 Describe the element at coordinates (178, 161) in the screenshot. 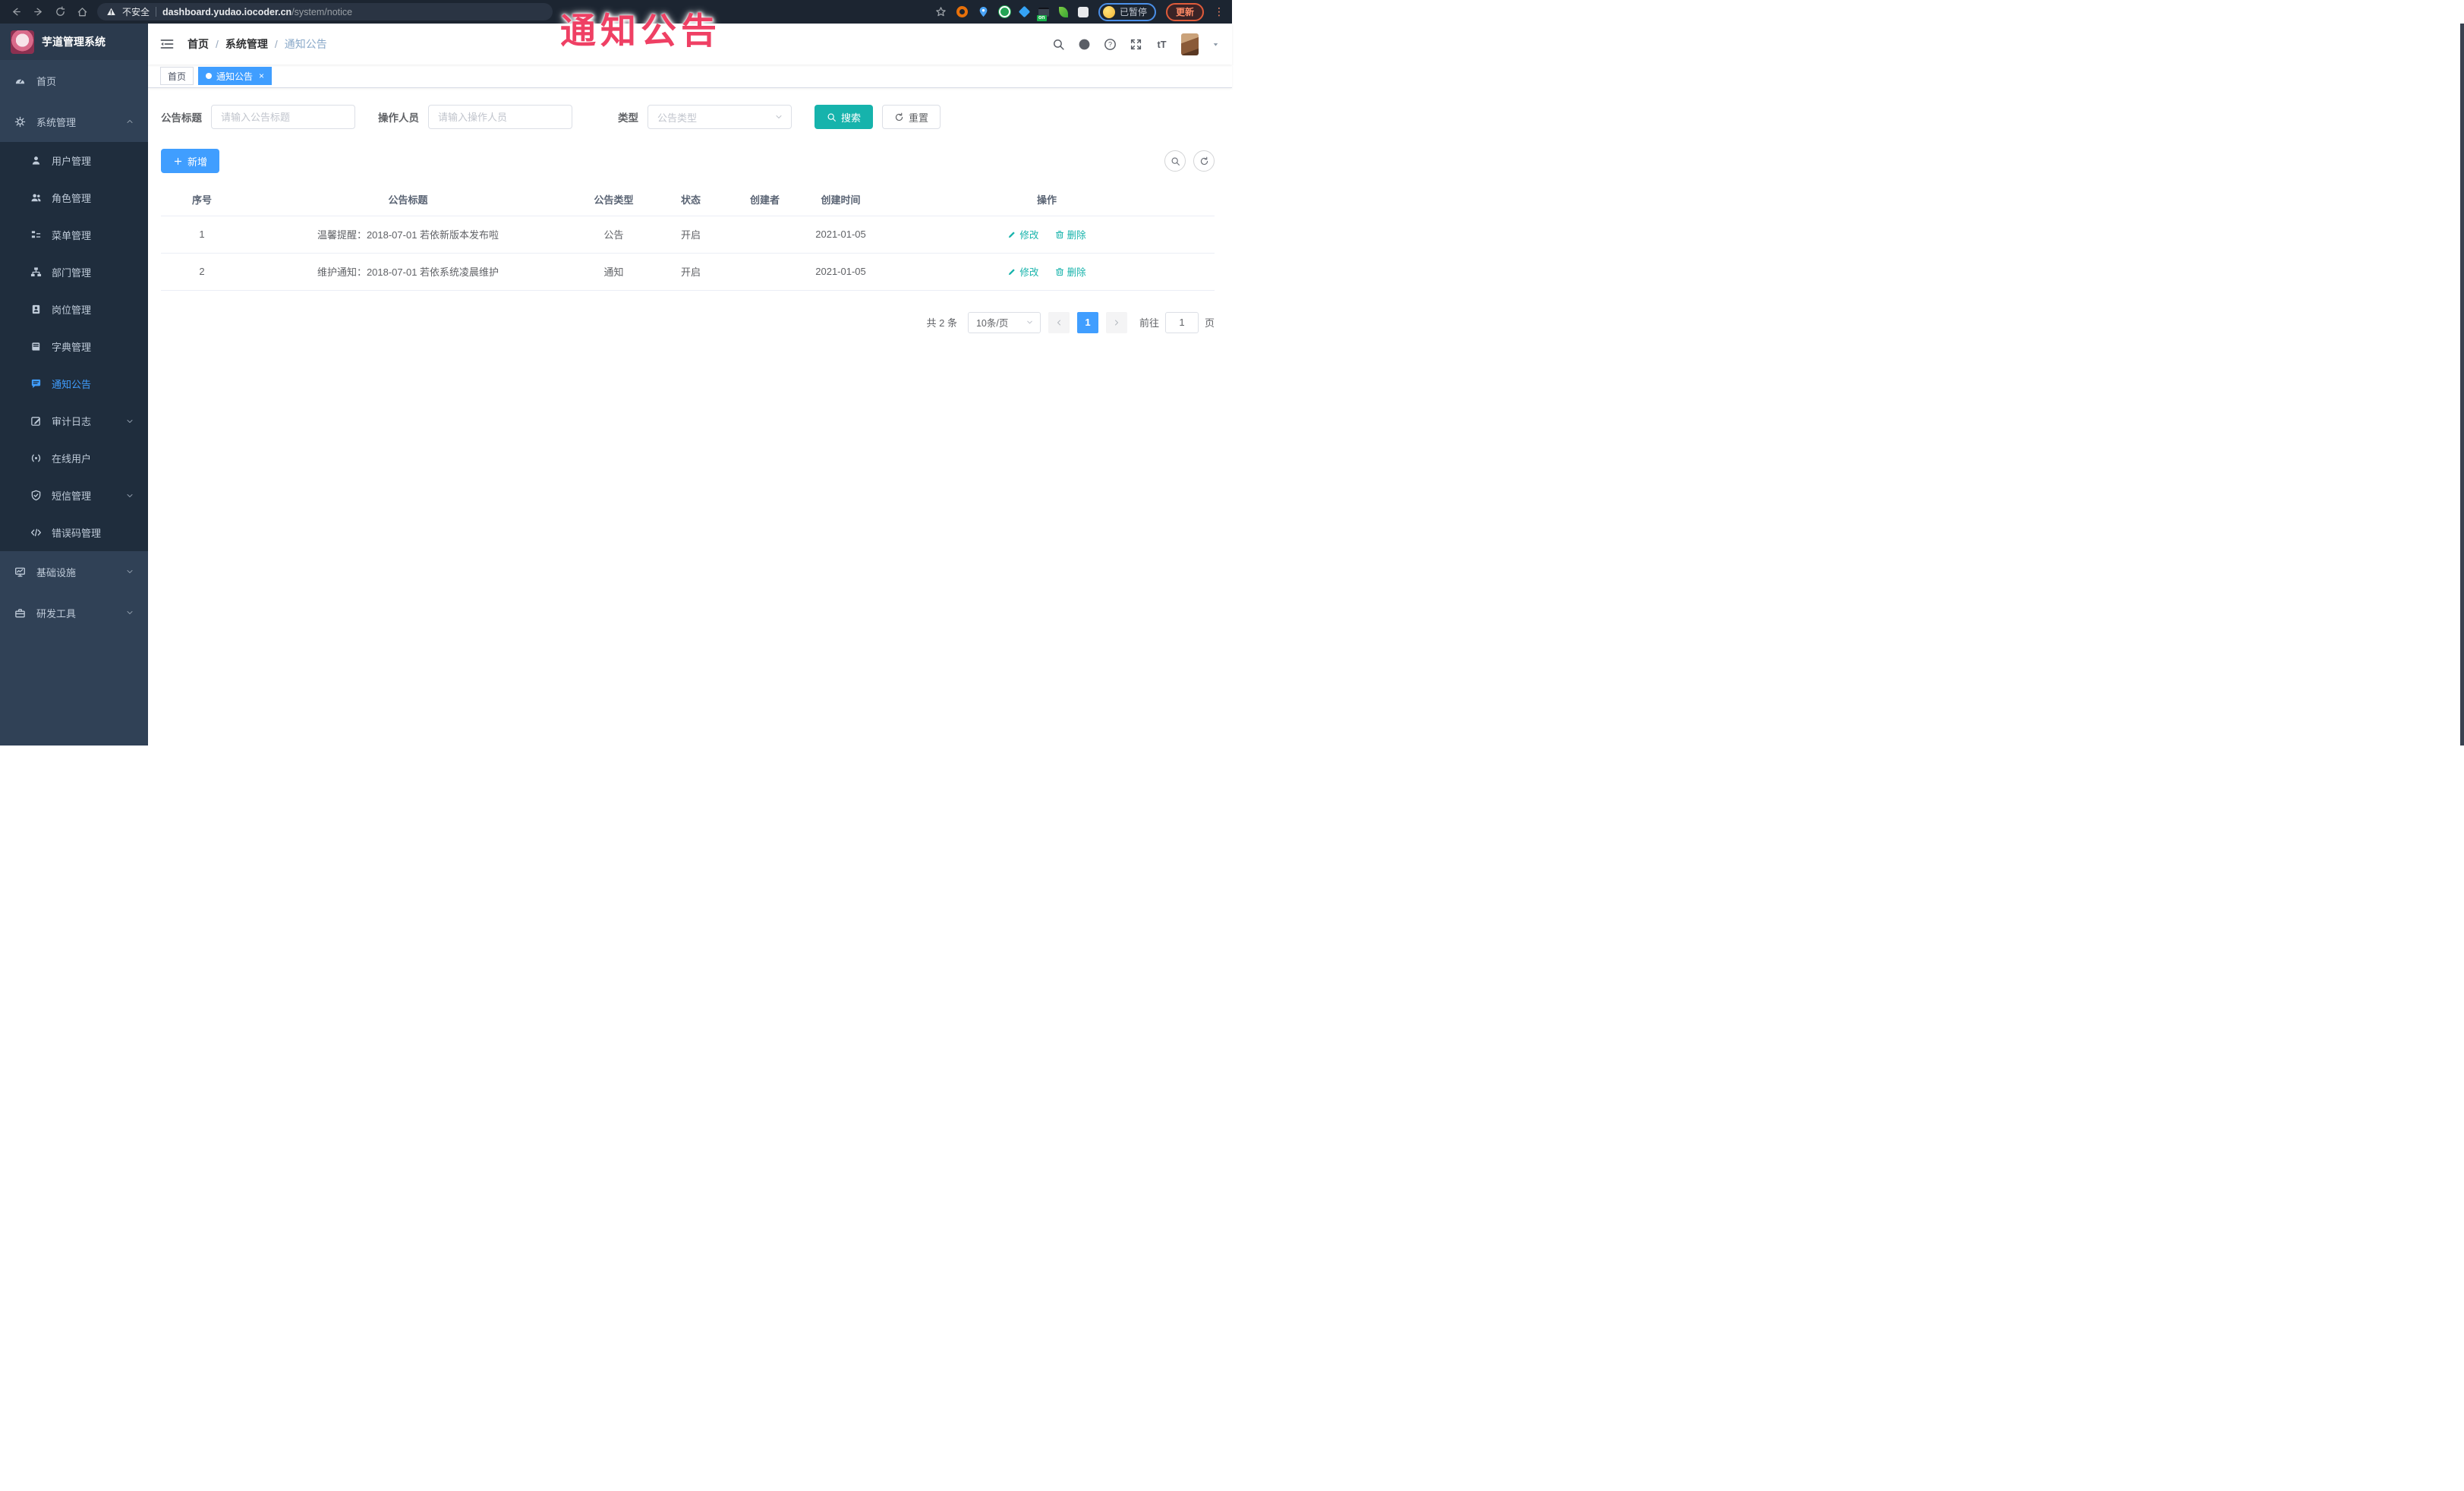

I see `plus-icon` at that location.